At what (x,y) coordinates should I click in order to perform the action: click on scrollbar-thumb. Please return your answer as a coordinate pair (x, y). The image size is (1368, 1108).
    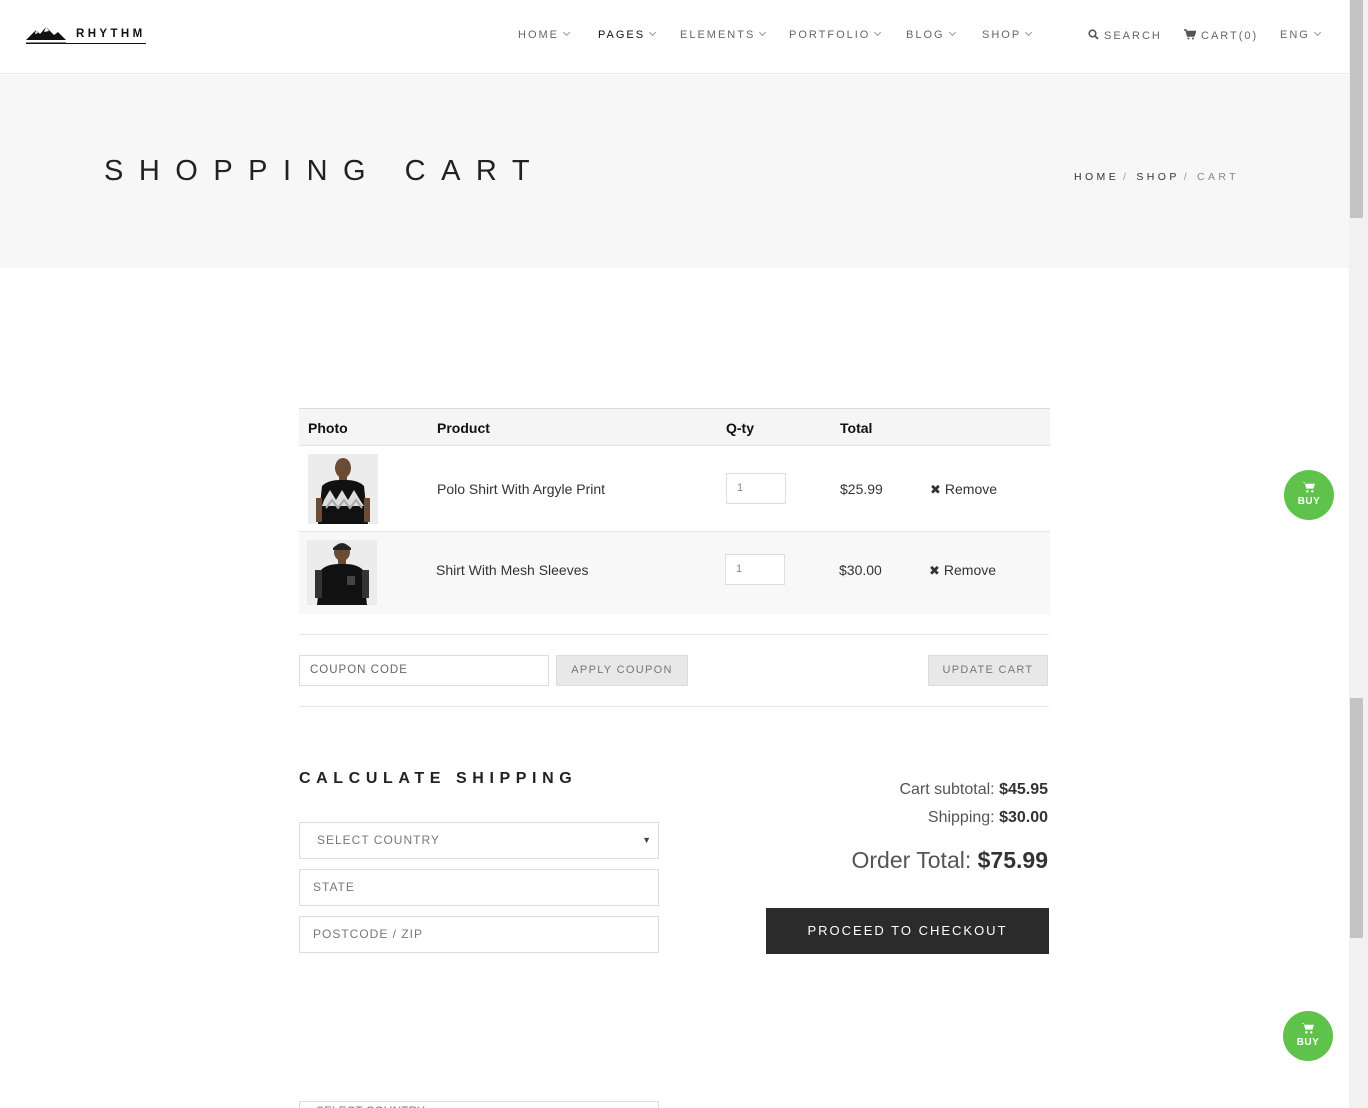
    Looking at the image, I should click on (1356, 109).